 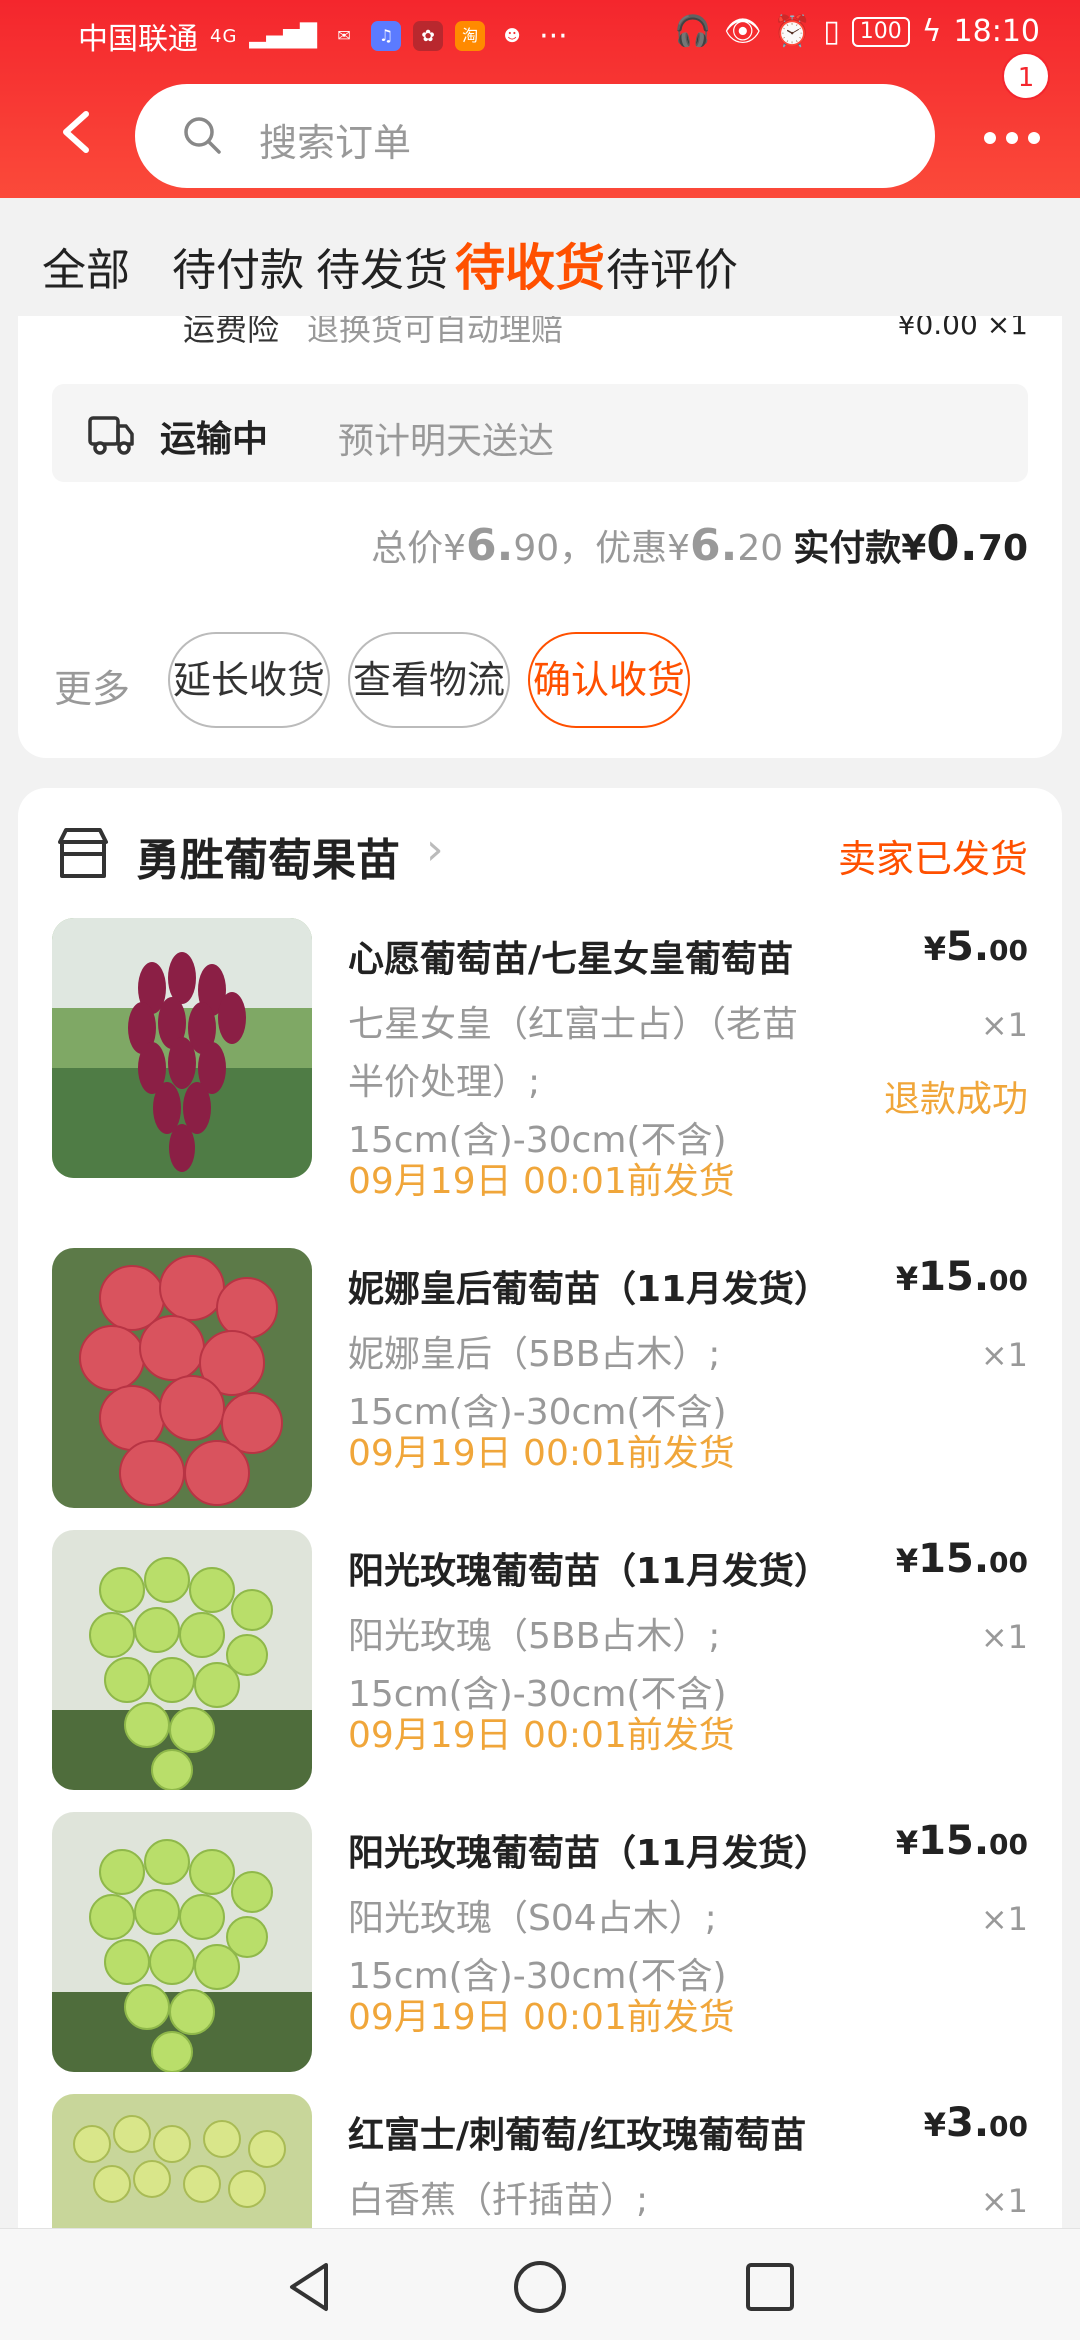 I want to click on refund-status: 退款成功, so click(x=956, y=1096).